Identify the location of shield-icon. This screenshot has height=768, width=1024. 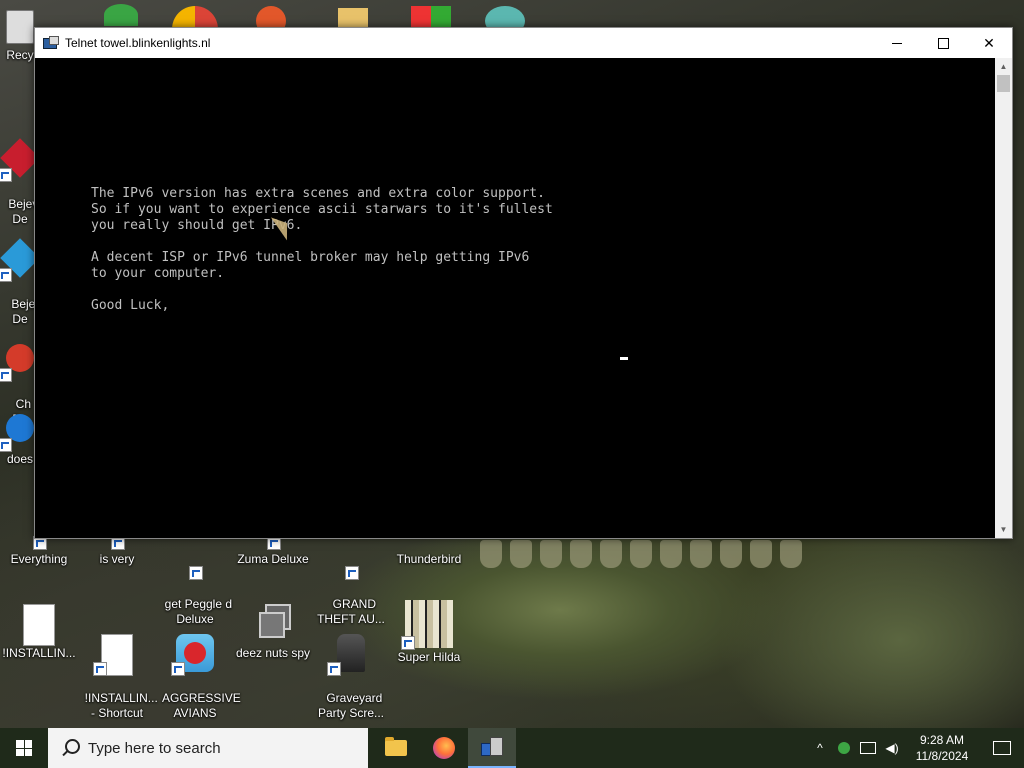
(431, 14).